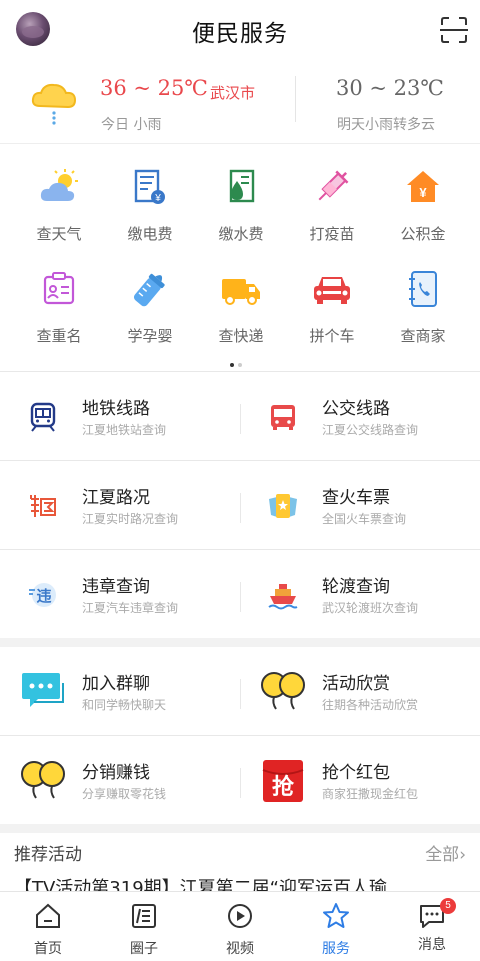 The height and width of the screenshot is (961, 480). What do you see at coordinates (43, 417) in the screenshot?
I see `metro-icon` at bounding box center [43, 417].